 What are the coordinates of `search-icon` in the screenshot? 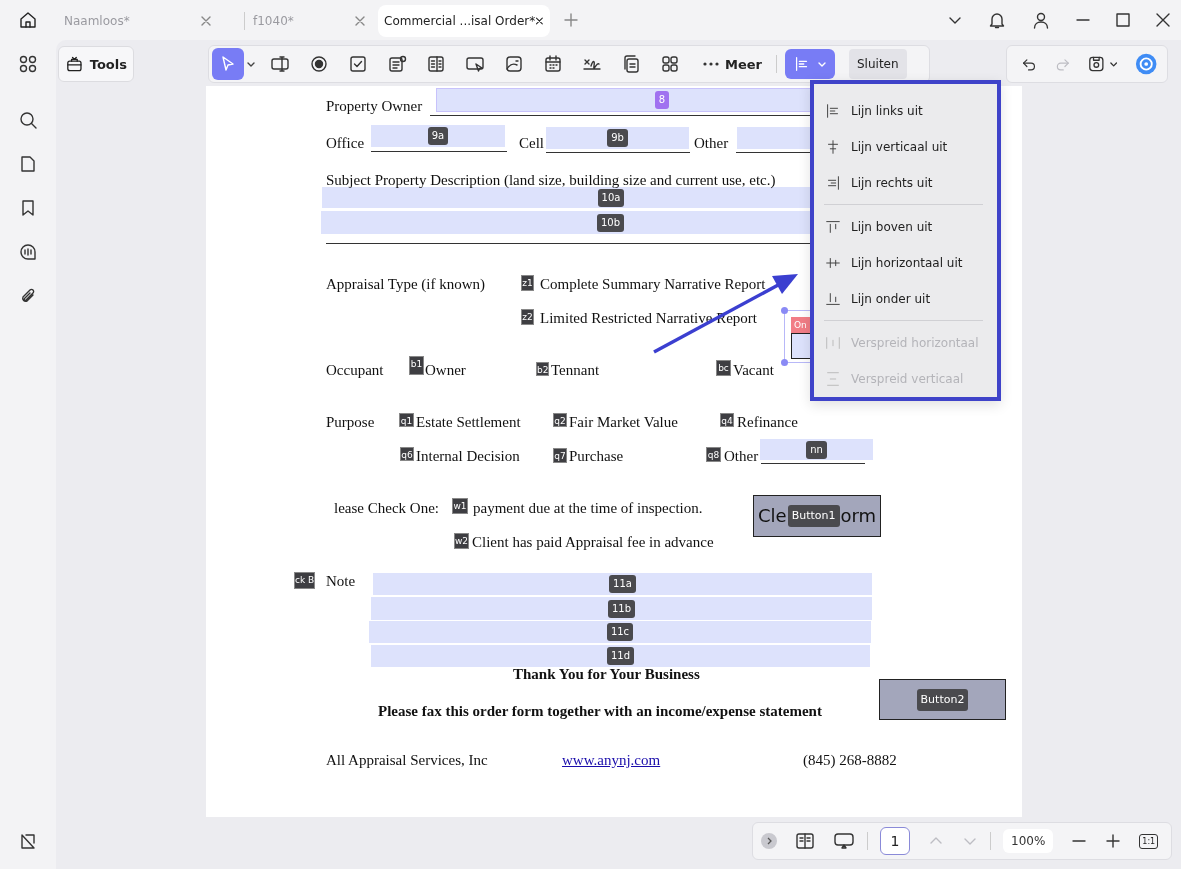 It's located at (28, 120).